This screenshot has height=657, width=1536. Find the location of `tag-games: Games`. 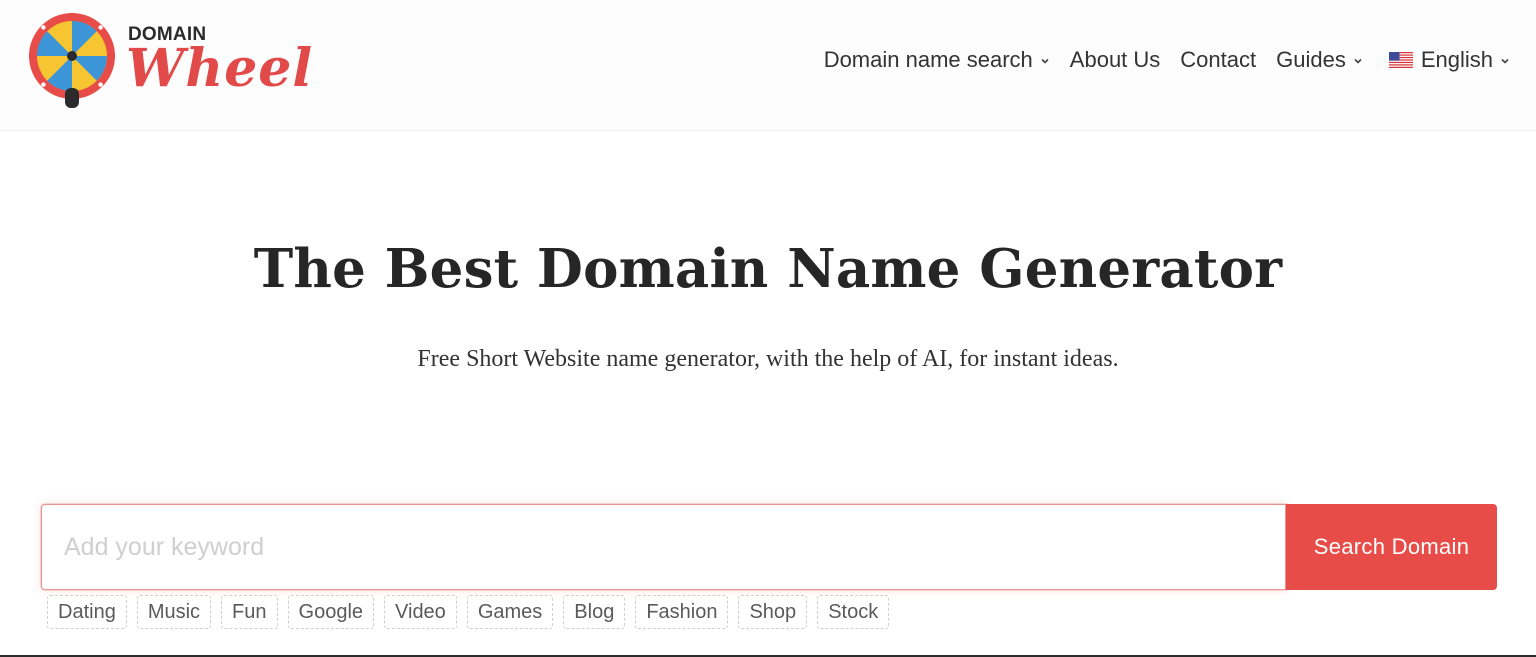

tag-games: Games is located at coordinates (510, 612).